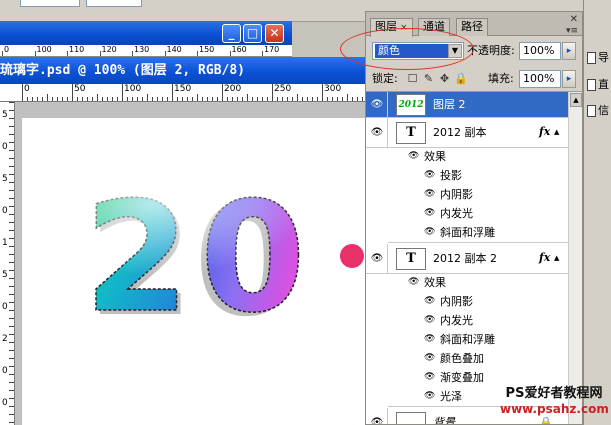  I want to click on secondary-horizontal-ruler: 0100110120130140150160170180, so click(146, 51).